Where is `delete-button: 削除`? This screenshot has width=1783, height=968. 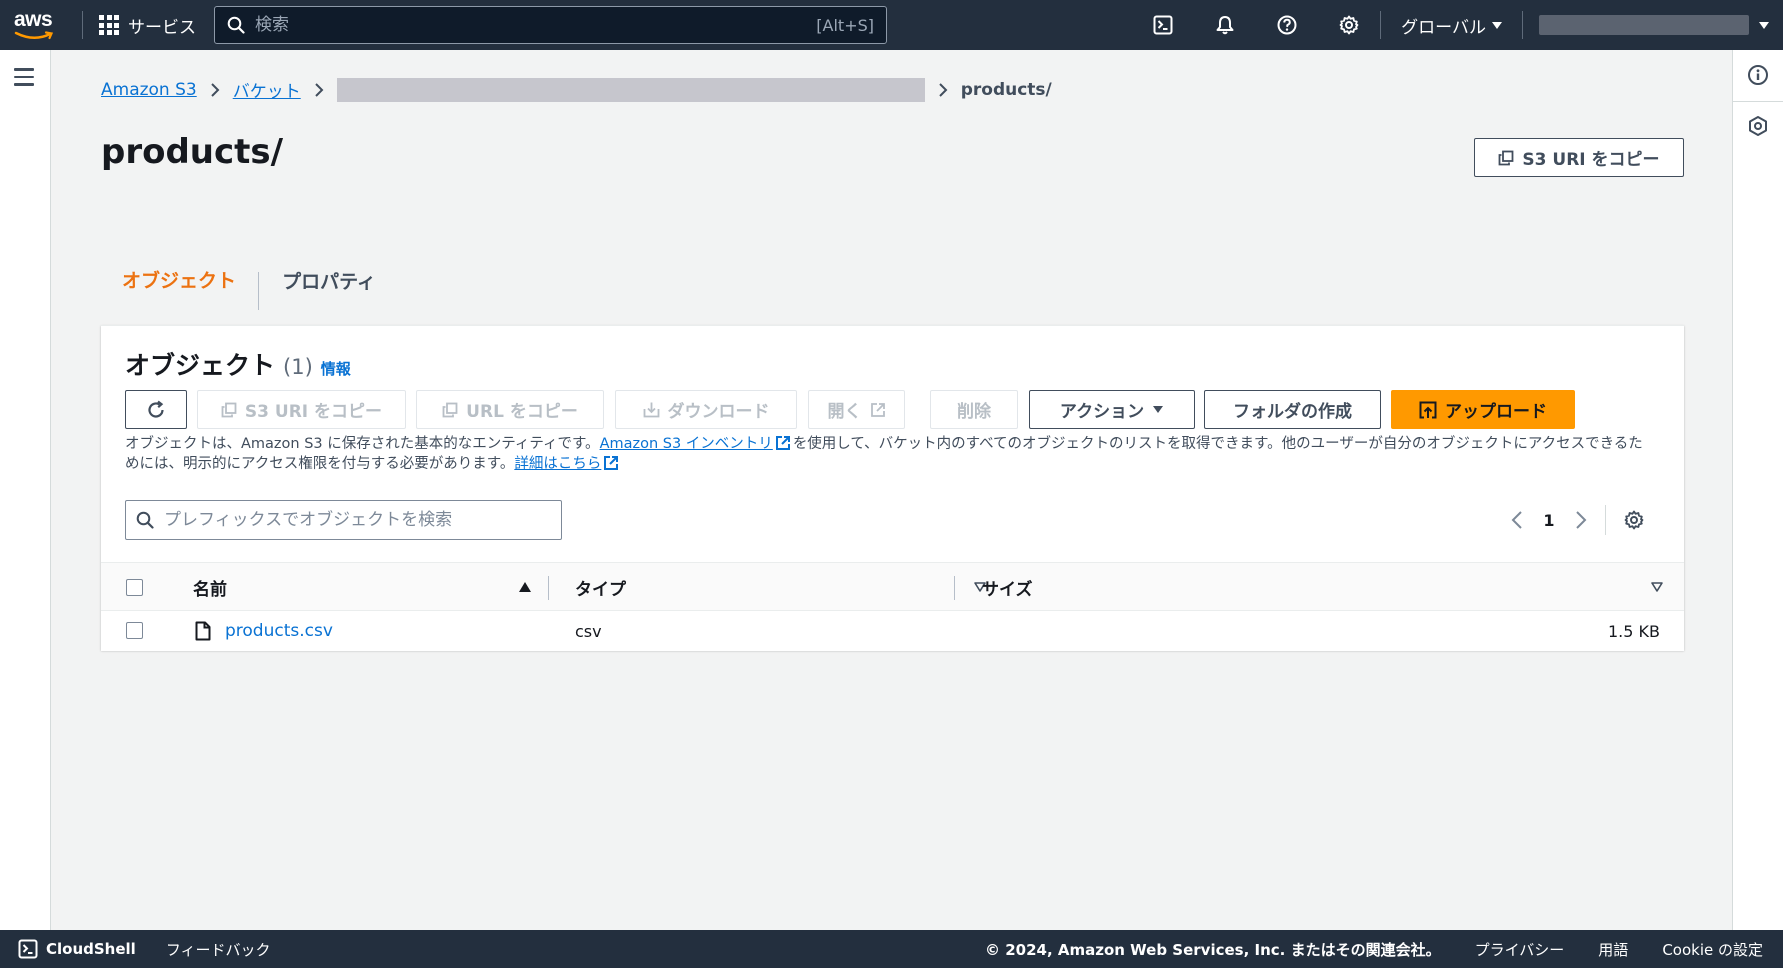 delete-button: 削除 is located at coordinates (974, 409).